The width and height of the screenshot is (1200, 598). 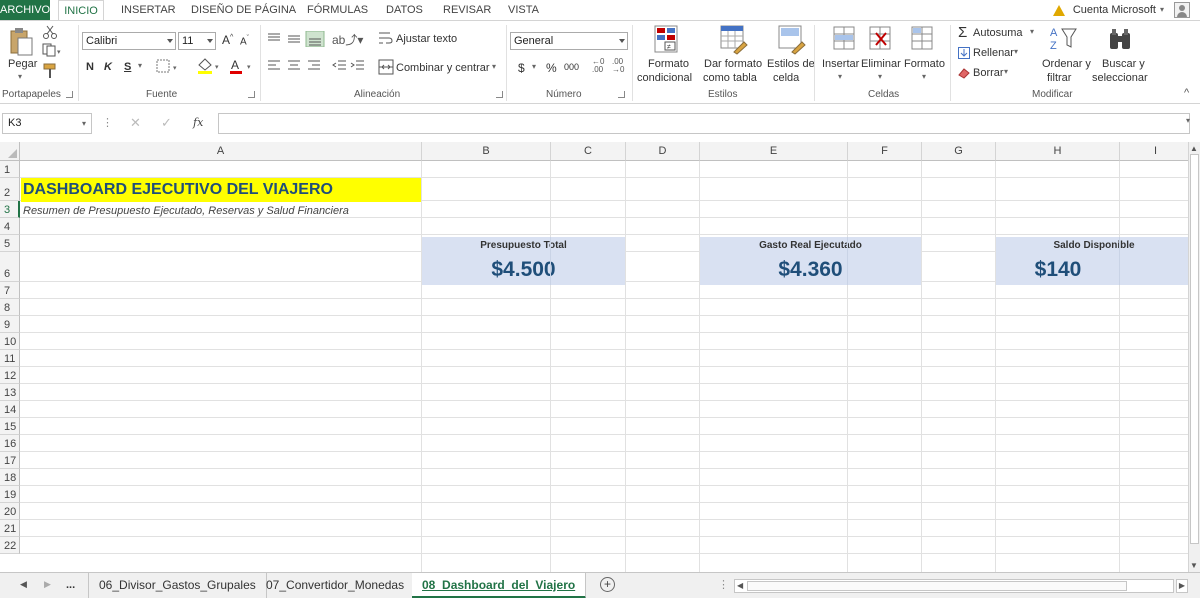 What do you see at coordinates (840, 64) in the screenshot?
I see `insert-cells-button: Insertar` at bounding box center [840, 64].